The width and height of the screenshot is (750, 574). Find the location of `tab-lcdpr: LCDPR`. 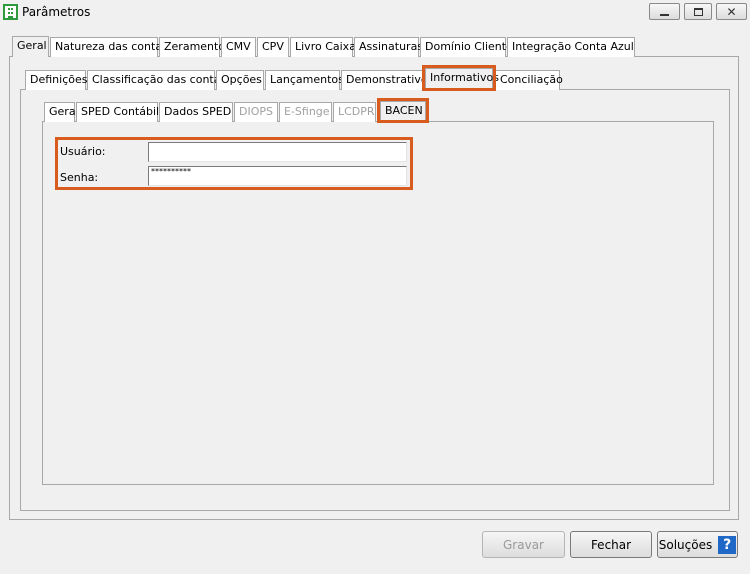

tab-lcdpr: LCDPR is located at coordinates (354, 112).